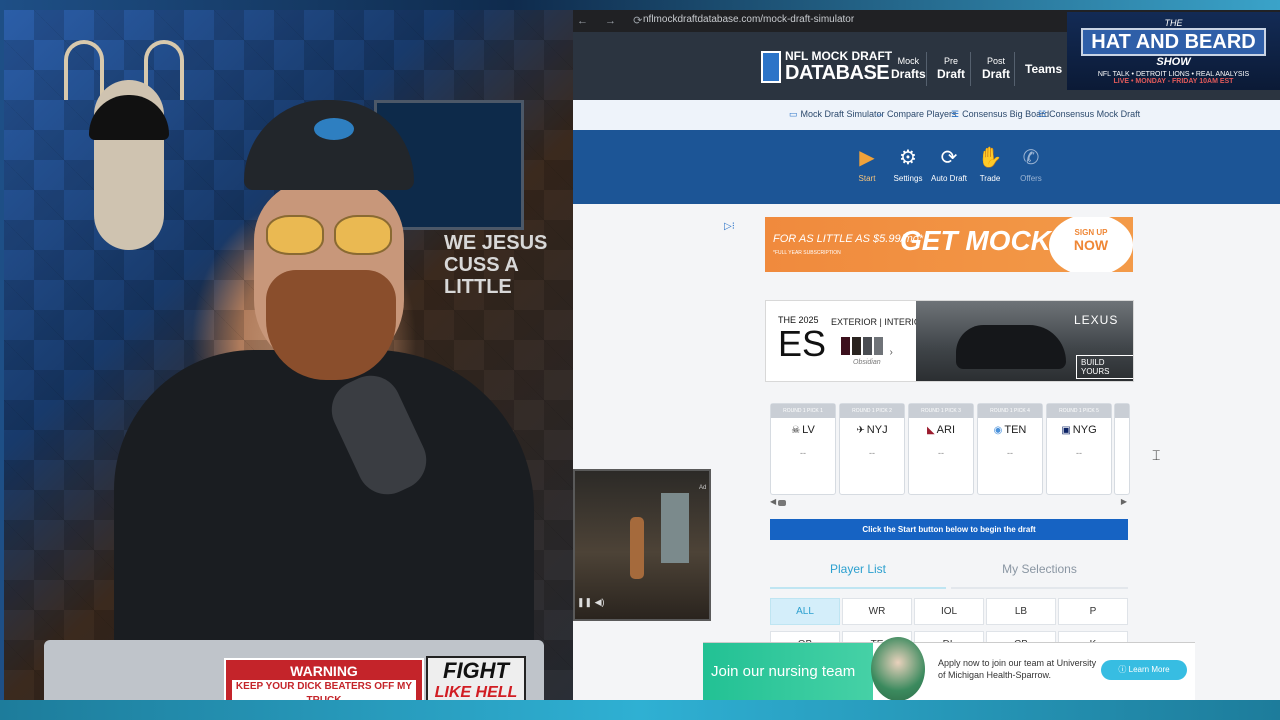 The image size is (1280, 720). I want to click on pick-card: ROUND 1 PICK 5 ▣ NYG --, so click(1079, 449).